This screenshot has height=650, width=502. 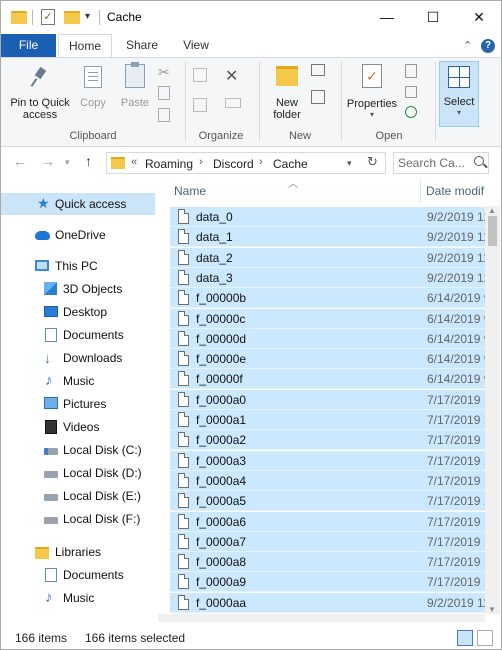 I want to click on nav-quick-access: ★ Quick access, so click(x=78, y=204).